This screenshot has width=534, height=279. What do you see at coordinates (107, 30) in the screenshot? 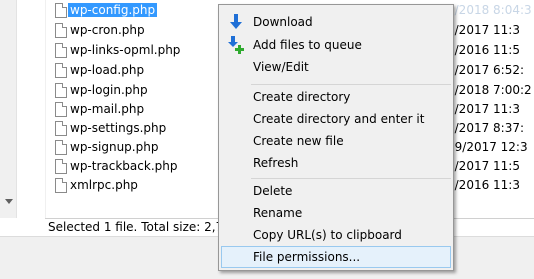
I see `file-name: wp-cron.php` at bounding box center [107, 30].